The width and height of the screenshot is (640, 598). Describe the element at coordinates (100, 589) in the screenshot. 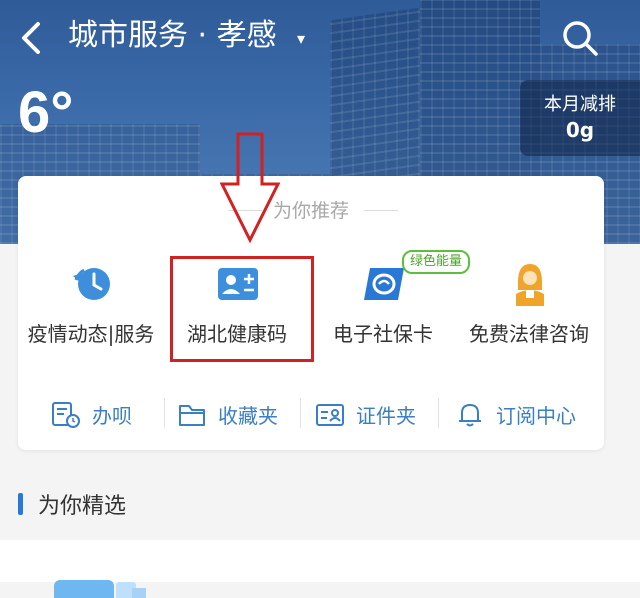

I see `illustration-icon` at that location.